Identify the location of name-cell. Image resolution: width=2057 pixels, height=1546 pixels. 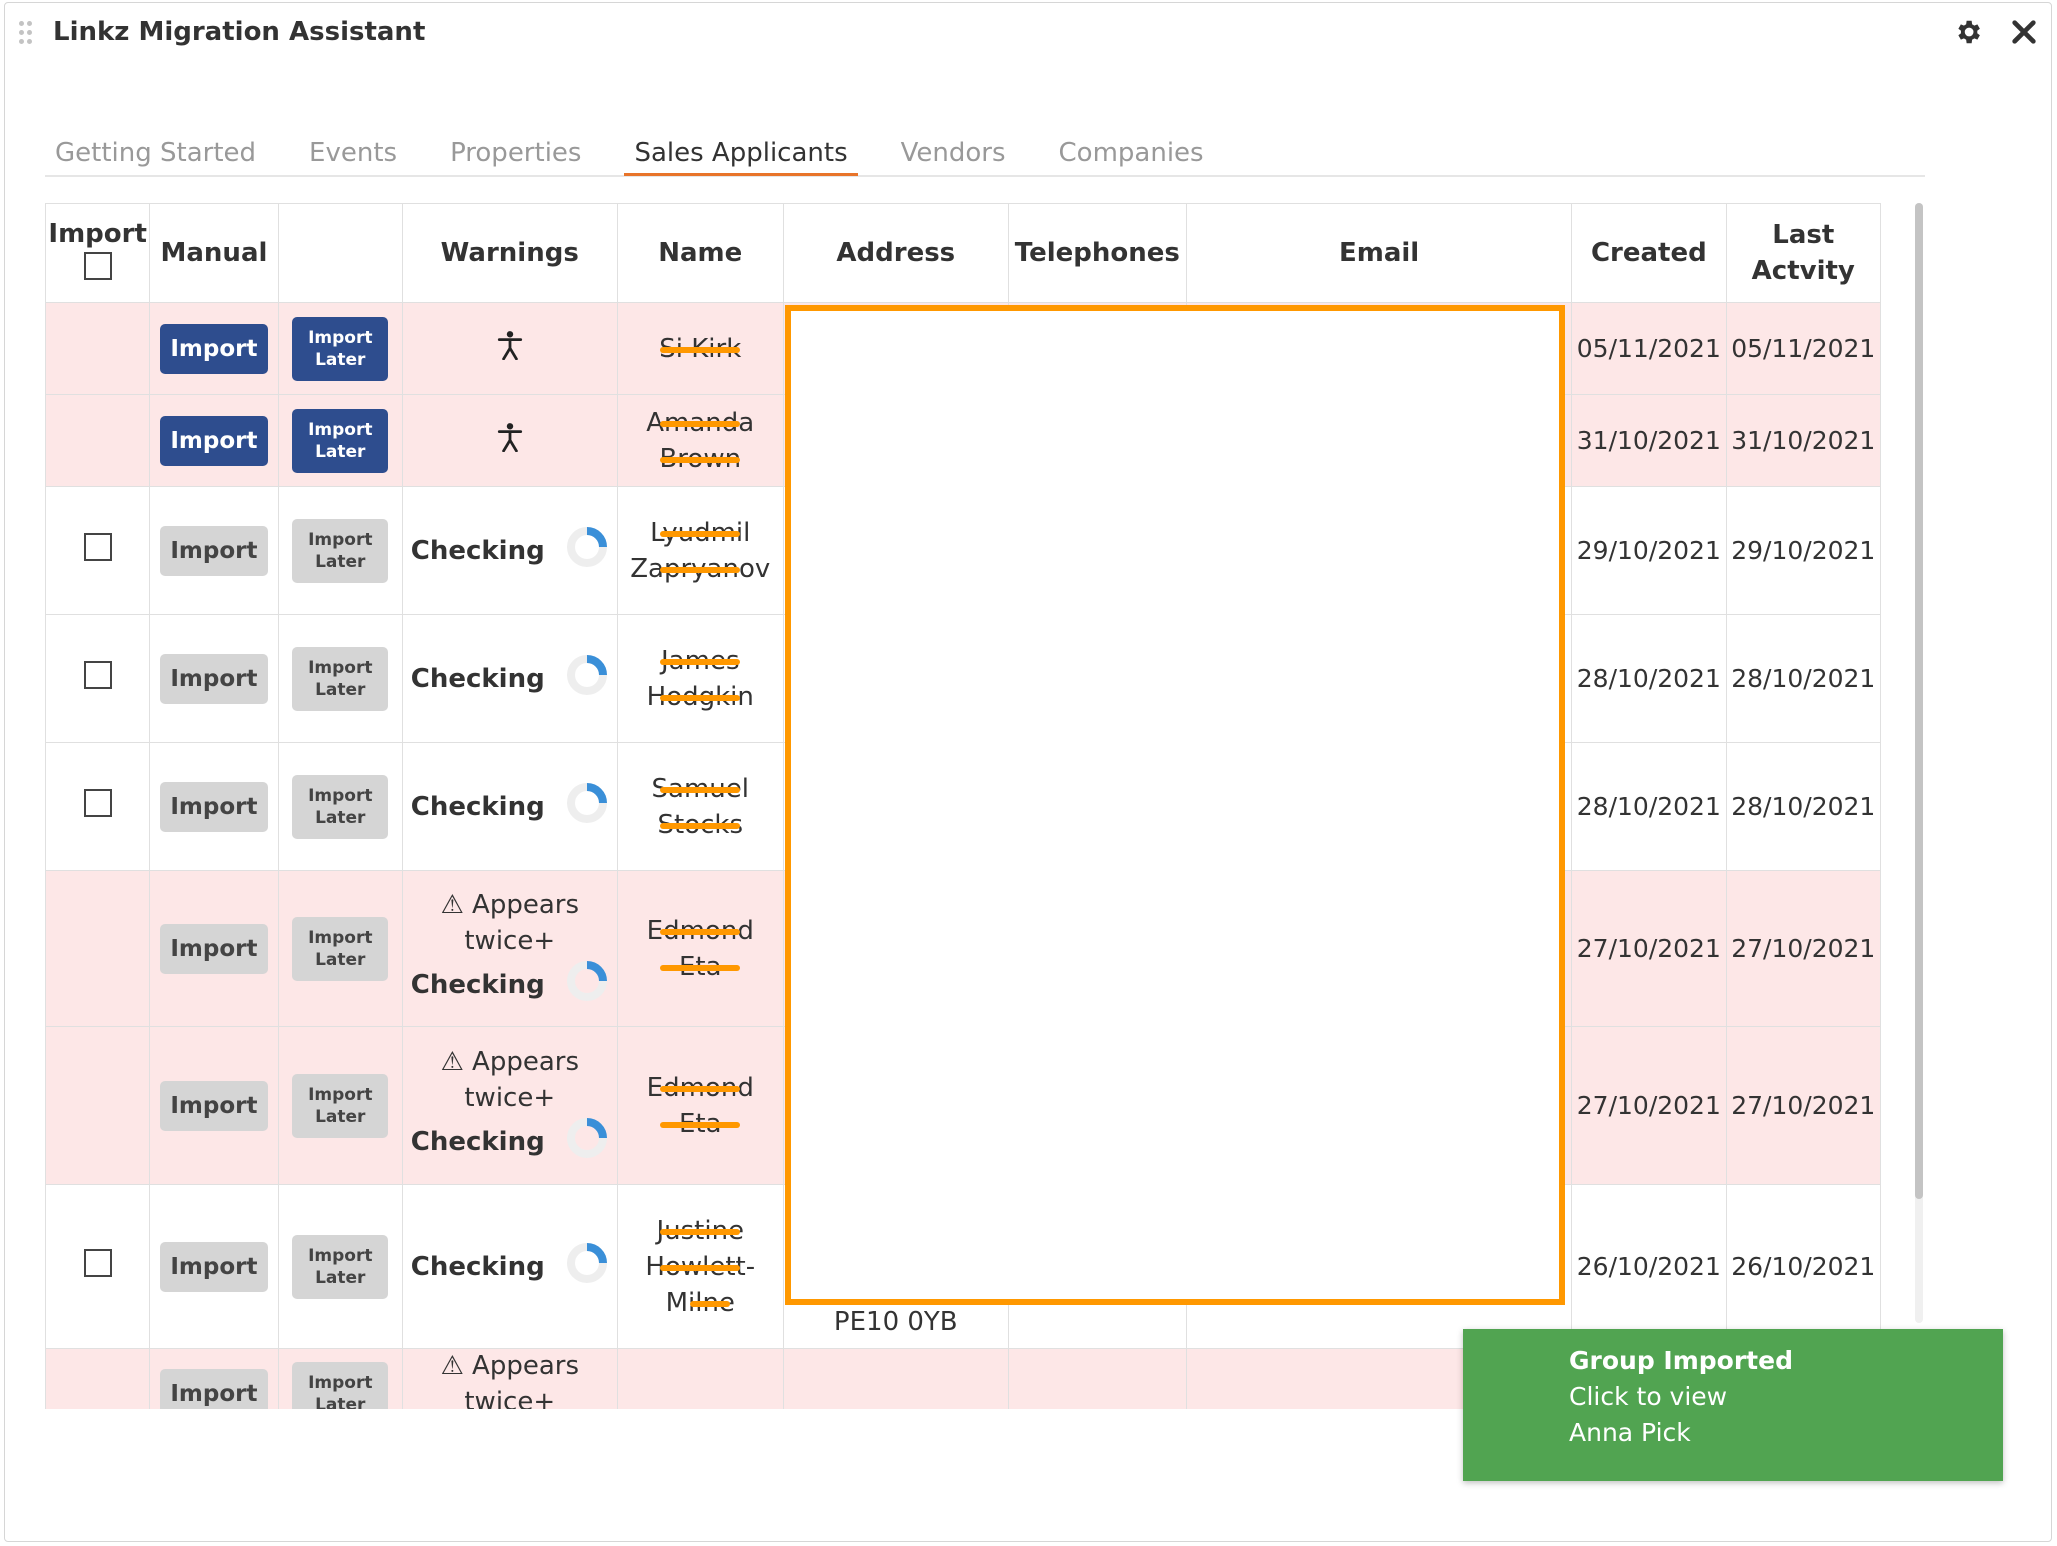
(700, 1378).